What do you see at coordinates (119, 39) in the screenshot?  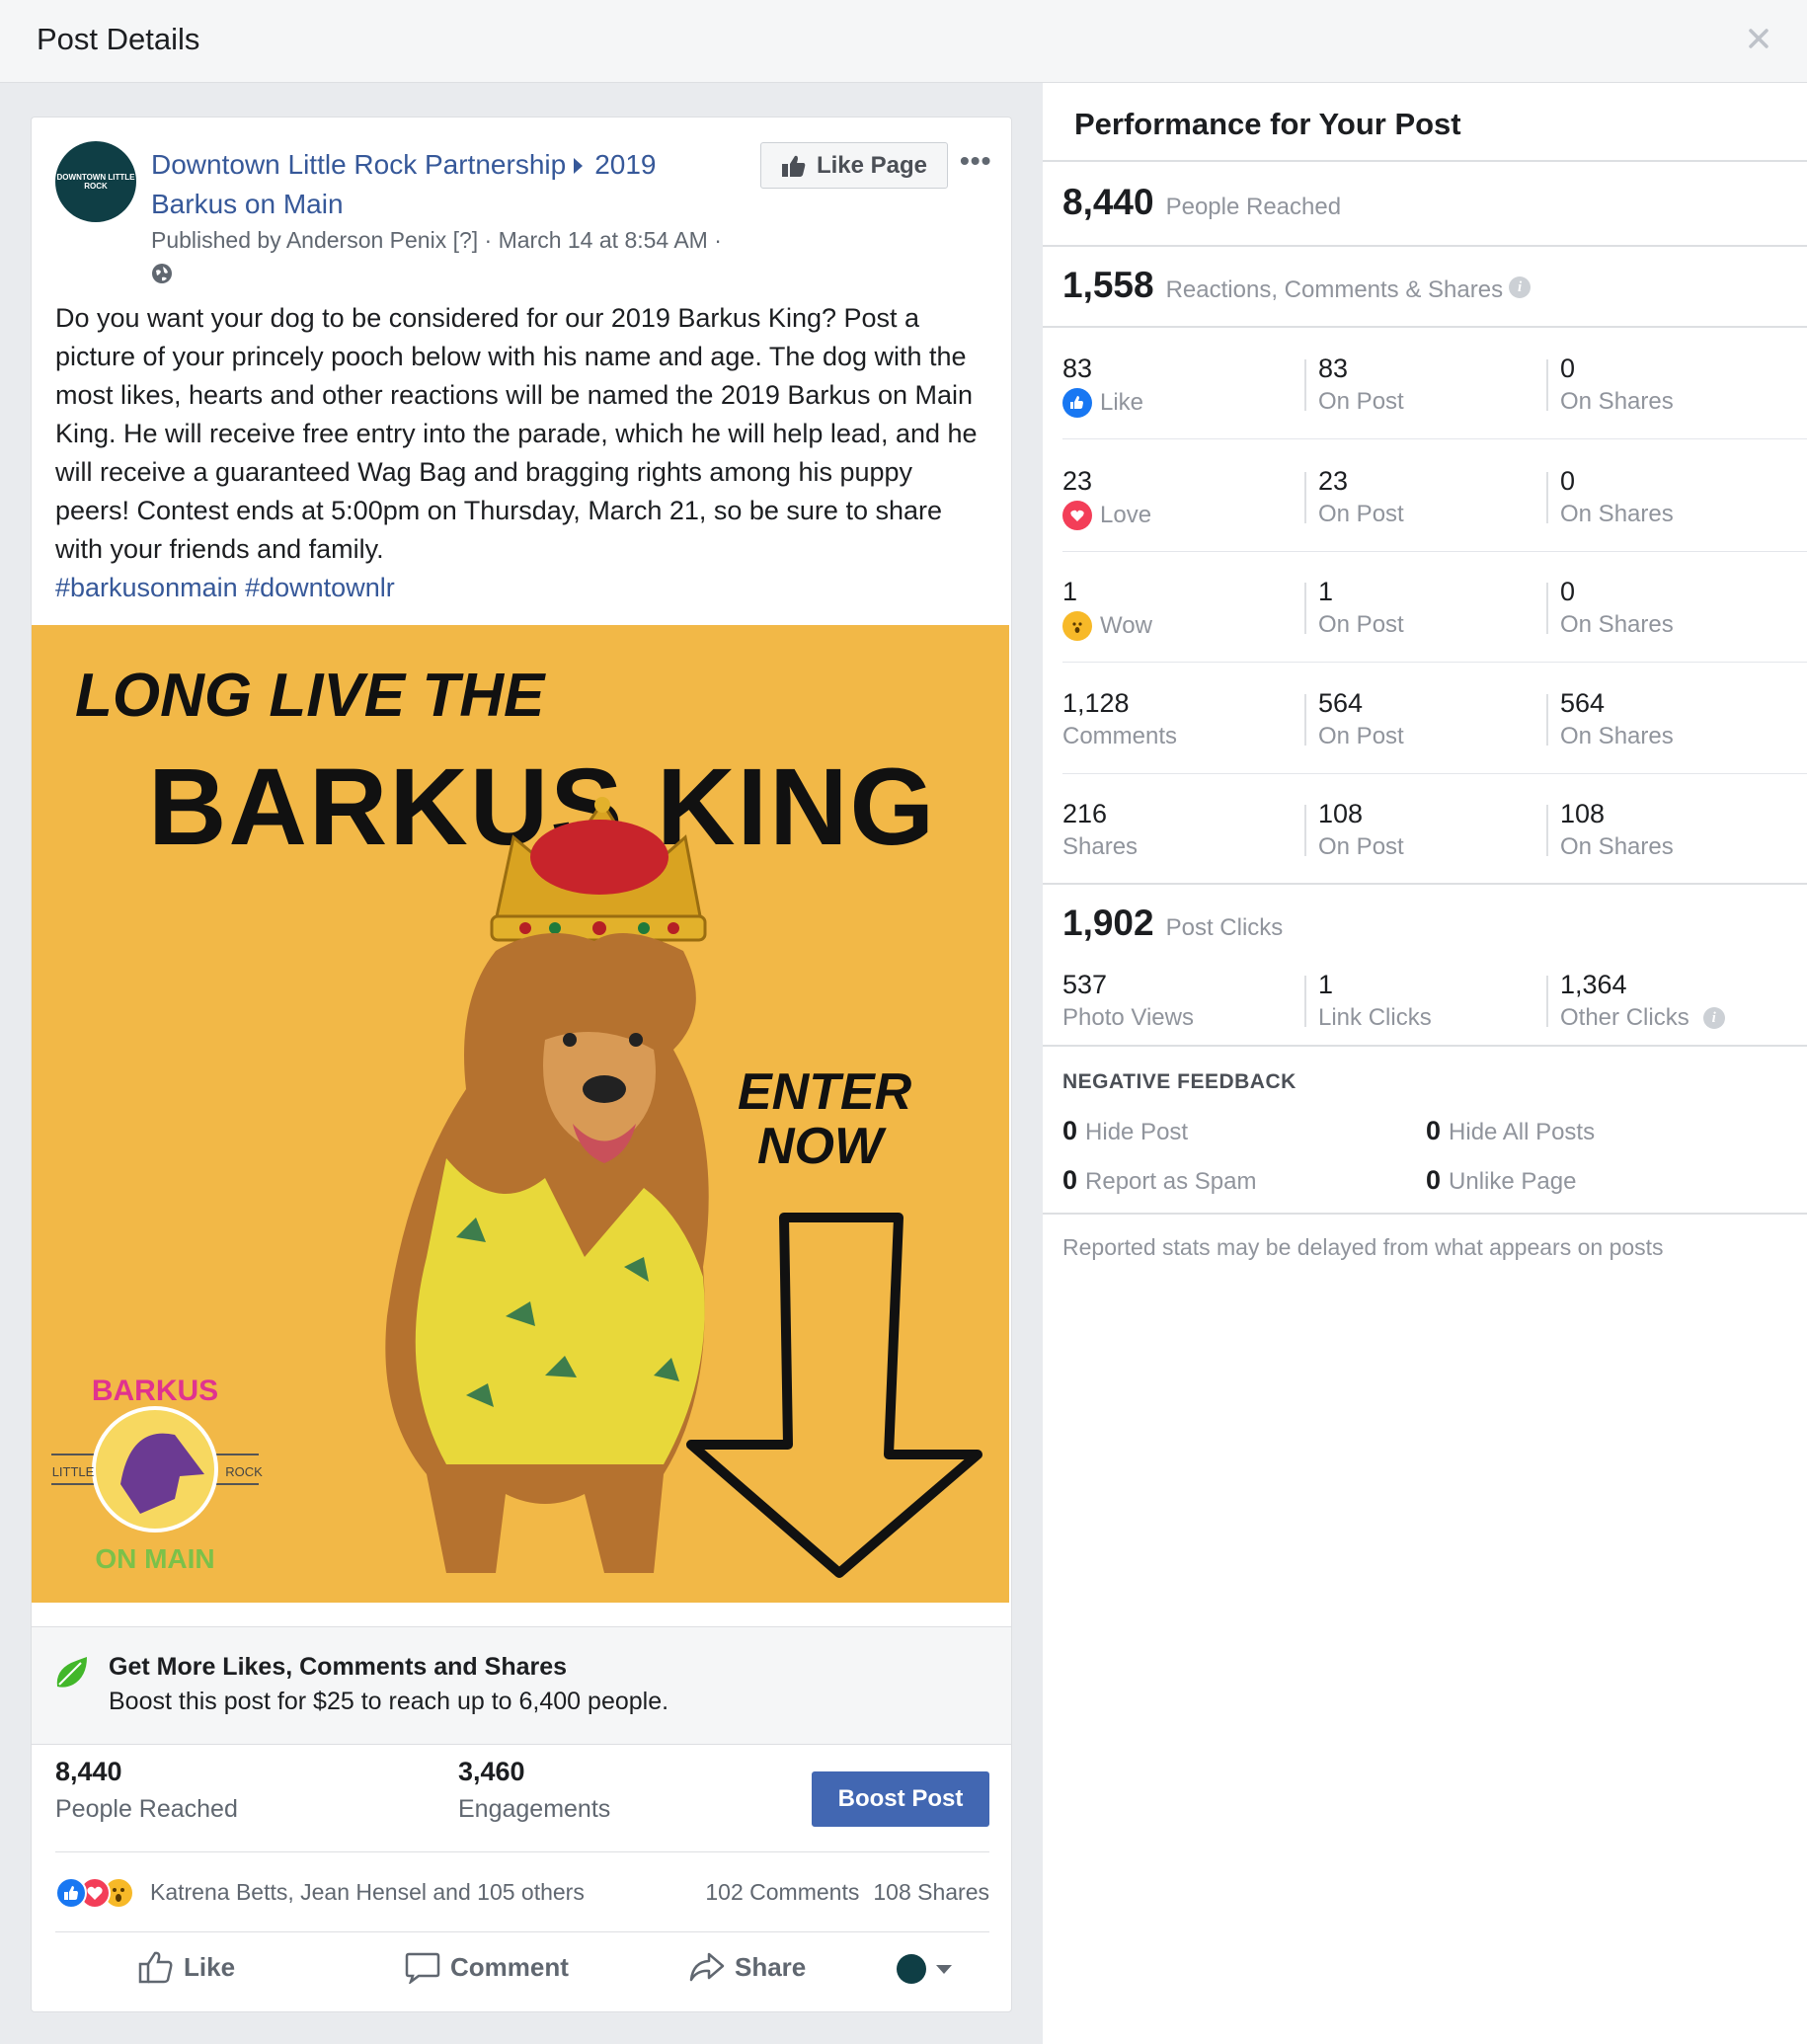 I see `modal-title: Post Details` at bounding box center [119, 39].